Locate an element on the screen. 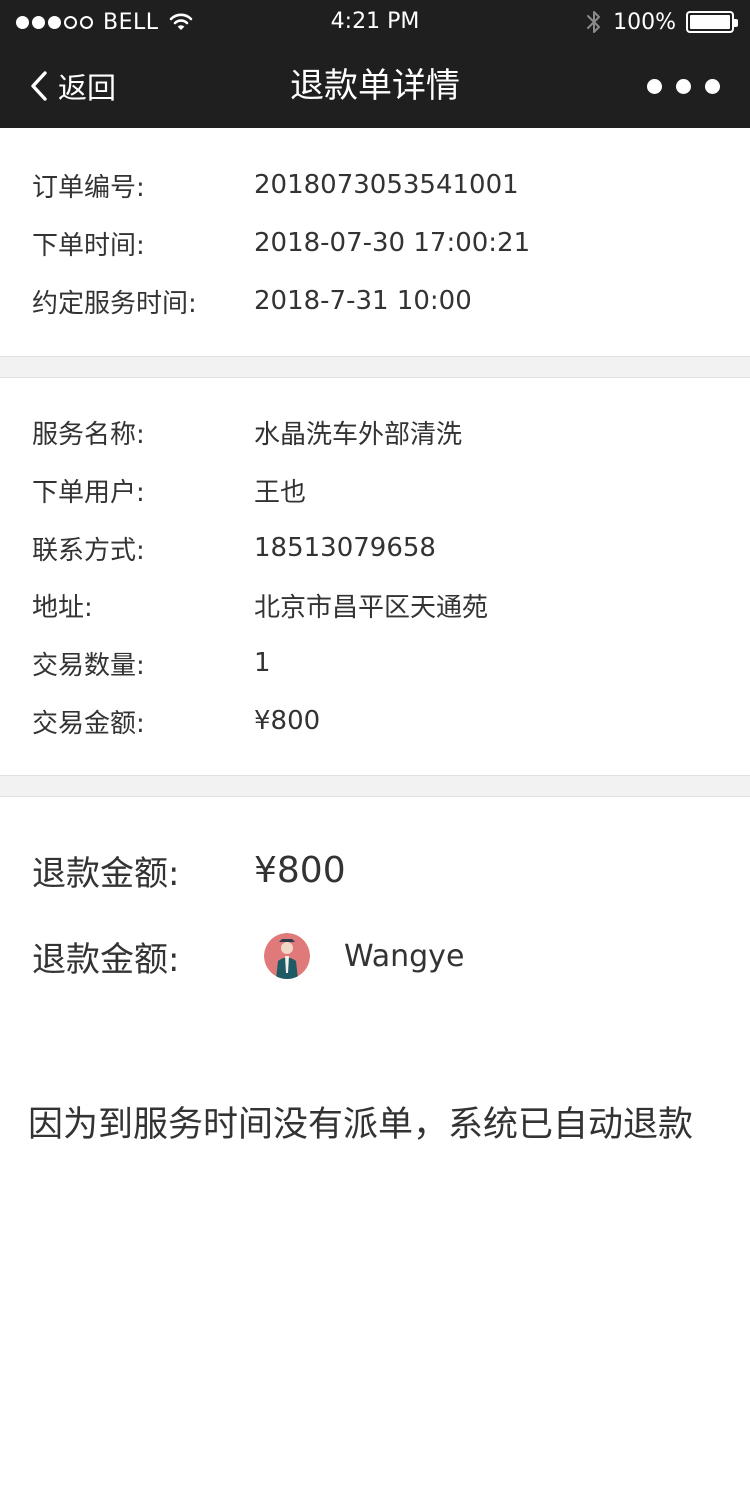 This screenshot has width=750, height=1500. avatar is located at coordinates (287, 956).